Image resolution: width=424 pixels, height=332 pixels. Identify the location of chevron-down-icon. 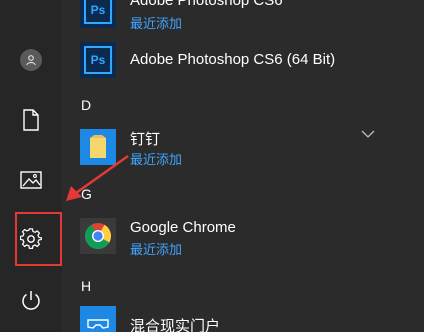
(368, 134).